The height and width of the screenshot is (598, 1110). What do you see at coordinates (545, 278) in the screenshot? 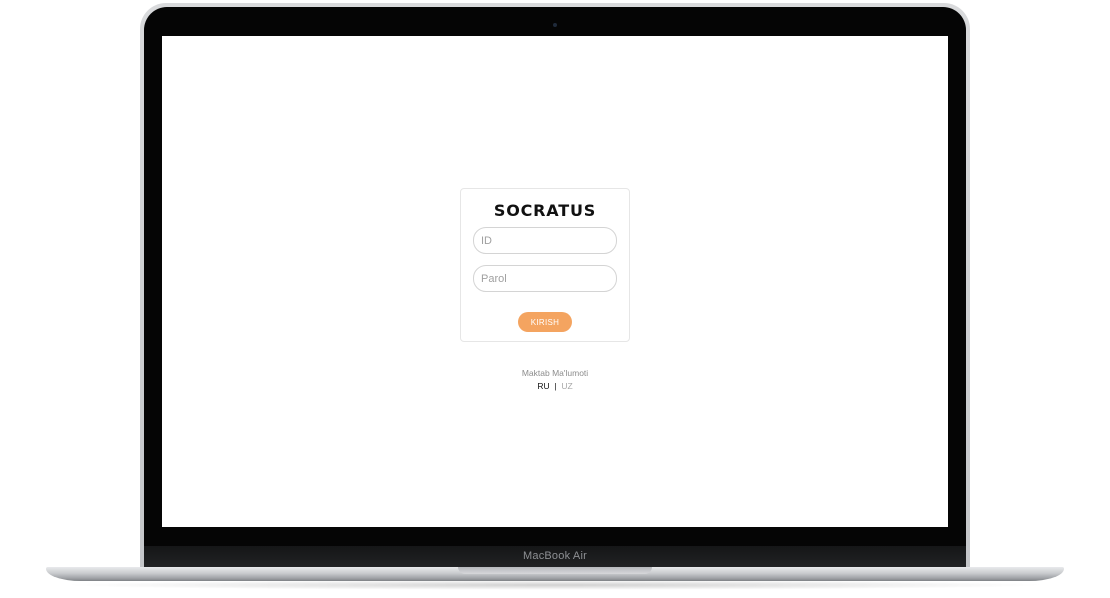
I see `password-input` at bounding box center [545, 278].